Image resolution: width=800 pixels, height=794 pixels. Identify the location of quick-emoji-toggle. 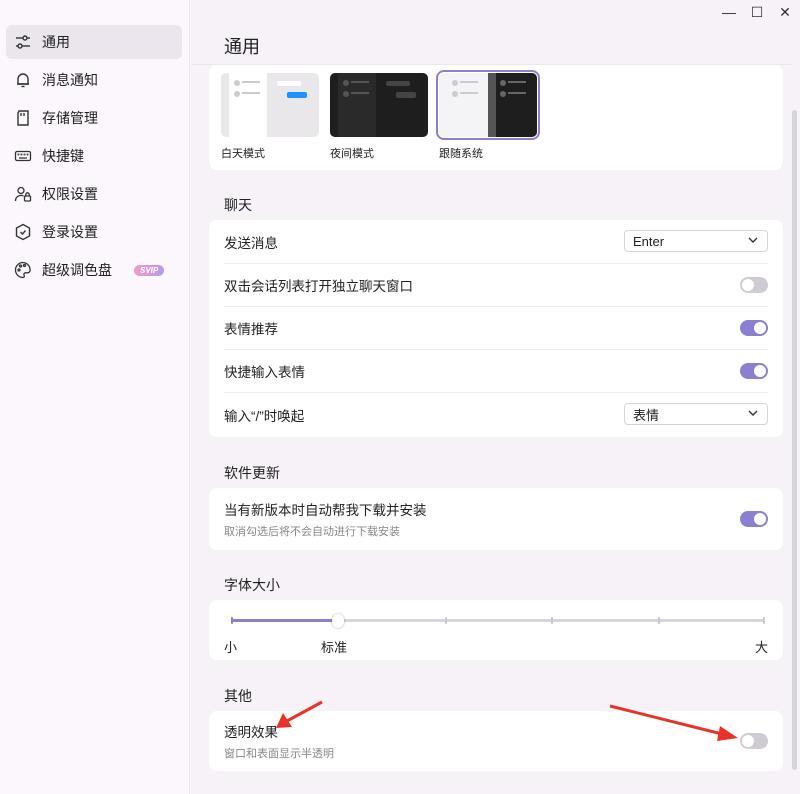
(754, 371).